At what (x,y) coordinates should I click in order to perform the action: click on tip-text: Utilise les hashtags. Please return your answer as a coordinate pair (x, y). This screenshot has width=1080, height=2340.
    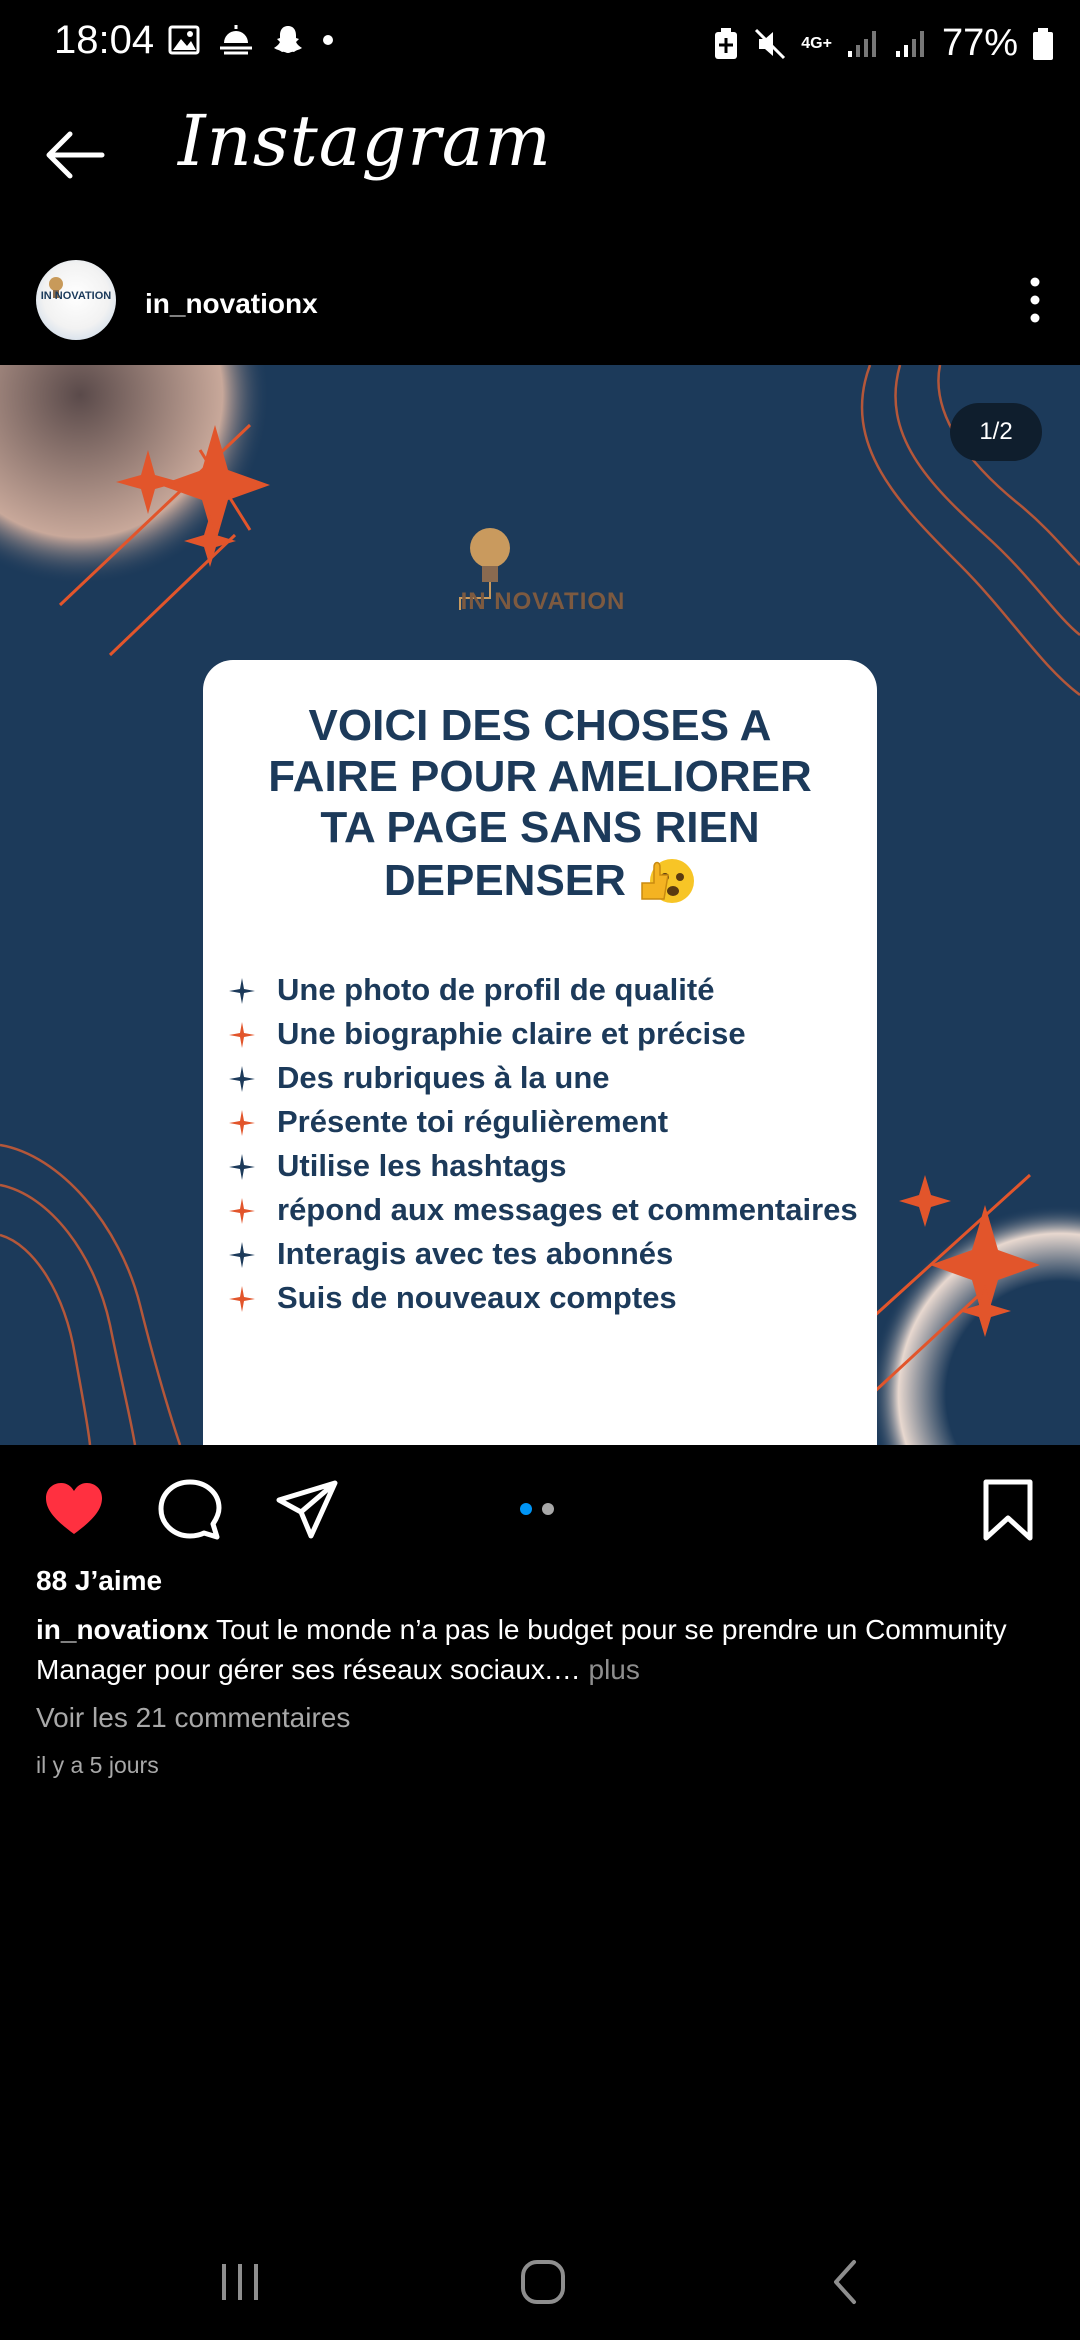
    Looking at the image, I should click on (422, 1165).